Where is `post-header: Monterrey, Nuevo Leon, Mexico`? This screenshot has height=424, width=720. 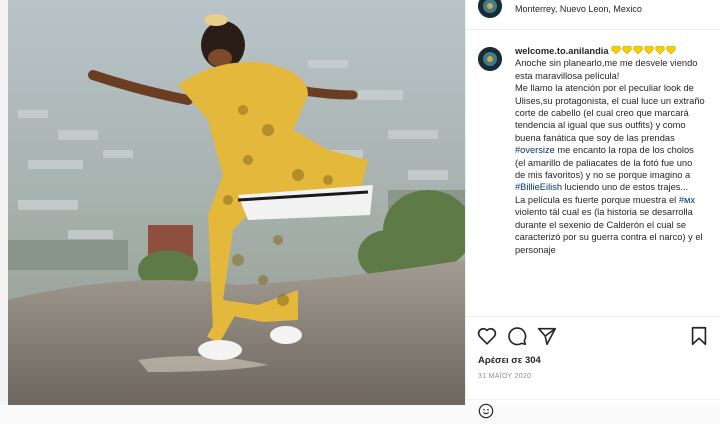 post-header: Monterrey, Nuevo Leon, Mexico is located at coordinates (593, 15).